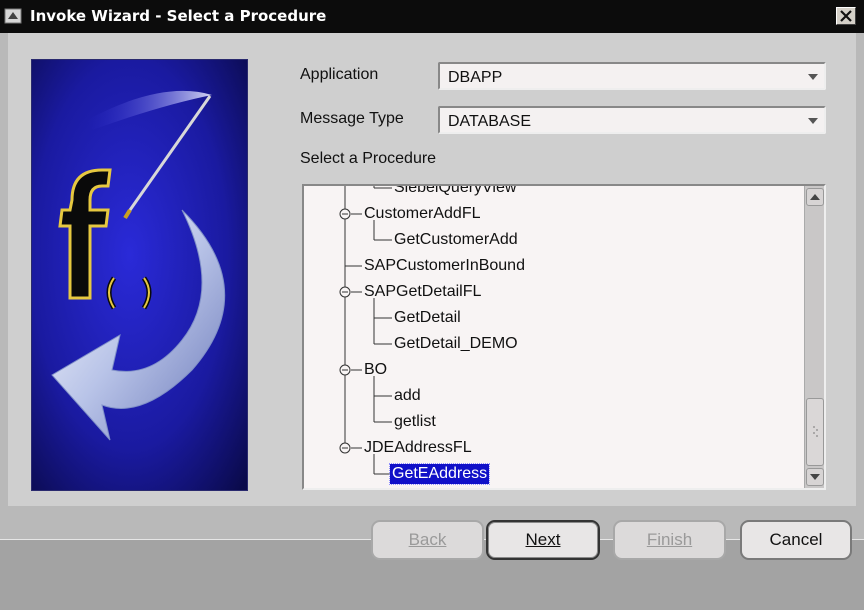  I want to click on scroll-down-button, so click(815, 477).